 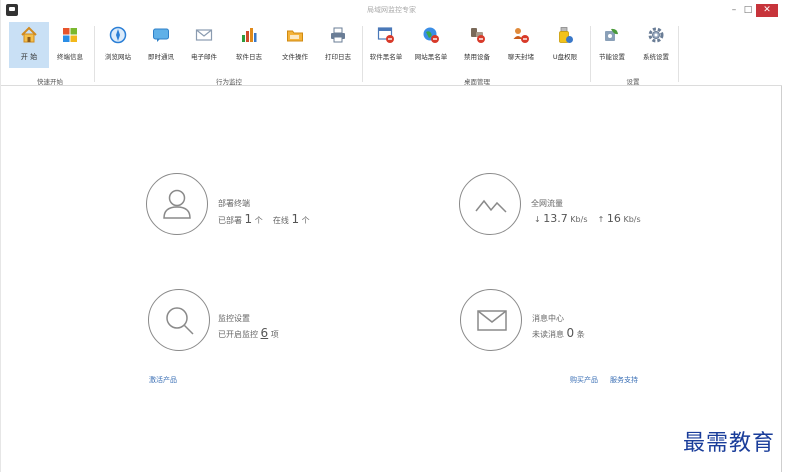 I want to click on tool-label: 系统设置, so click(x=656, y=57).